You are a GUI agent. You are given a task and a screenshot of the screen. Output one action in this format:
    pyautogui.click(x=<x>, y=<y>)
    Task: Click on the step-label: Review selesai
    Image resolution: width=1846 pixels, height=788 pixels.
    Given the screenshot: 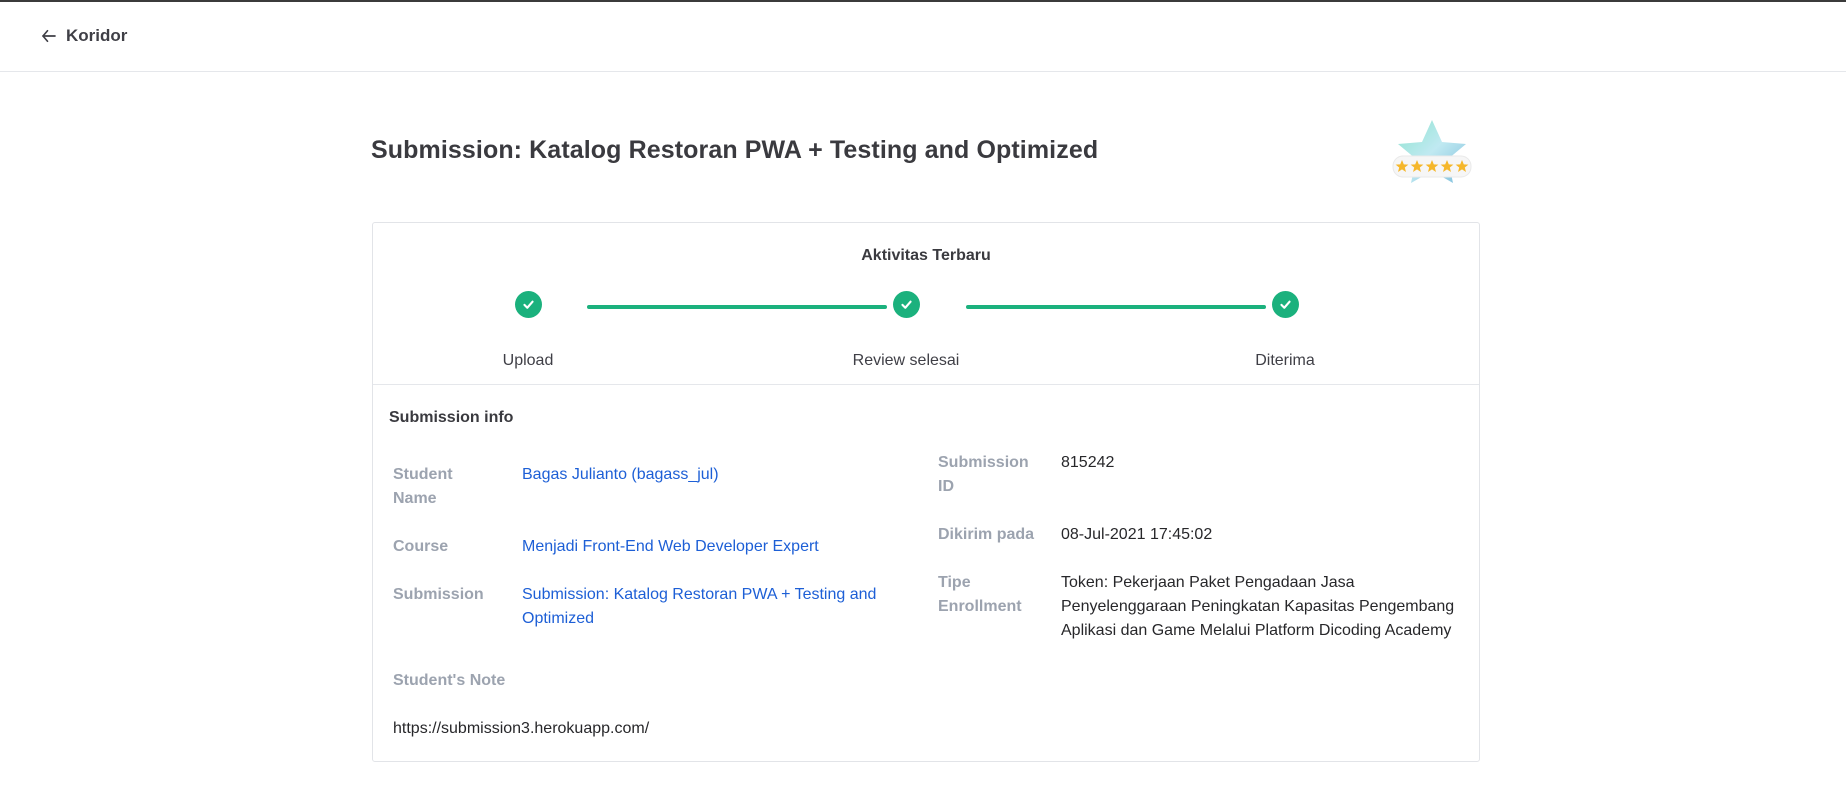 What is the action you would take?
    pyautogui.click(x=906, y=360)
    